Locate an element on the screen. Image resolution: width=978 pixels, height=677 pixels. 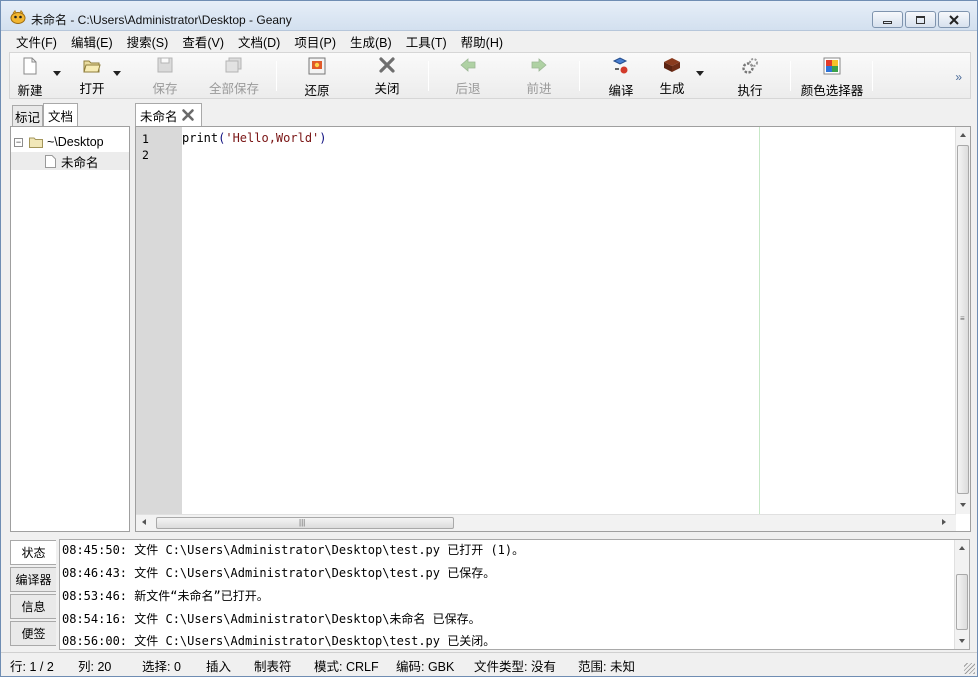
message-vertical-scrollbar is located at coordinates (961, 594).